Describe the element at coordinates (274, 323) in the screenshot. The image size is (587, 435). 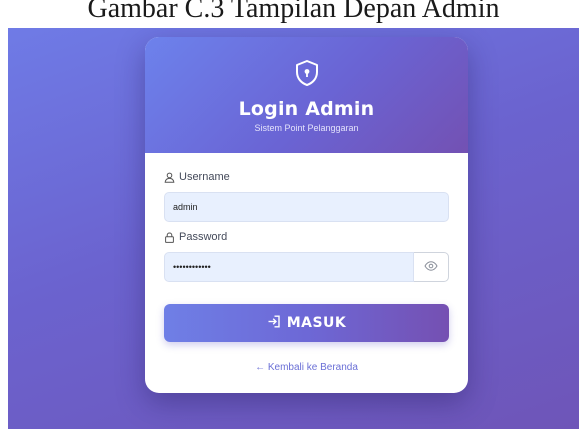
I see `login-icon` at that location.